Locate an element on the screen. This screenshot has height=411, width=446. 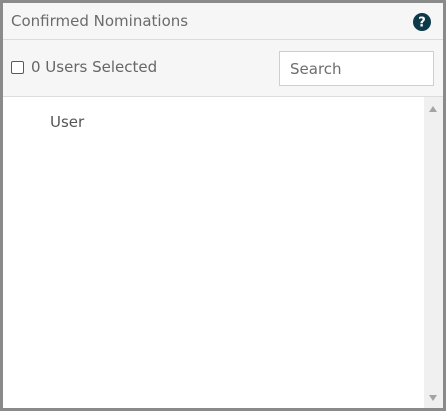
select-all-checkbox is located at coordinates (17, 67).